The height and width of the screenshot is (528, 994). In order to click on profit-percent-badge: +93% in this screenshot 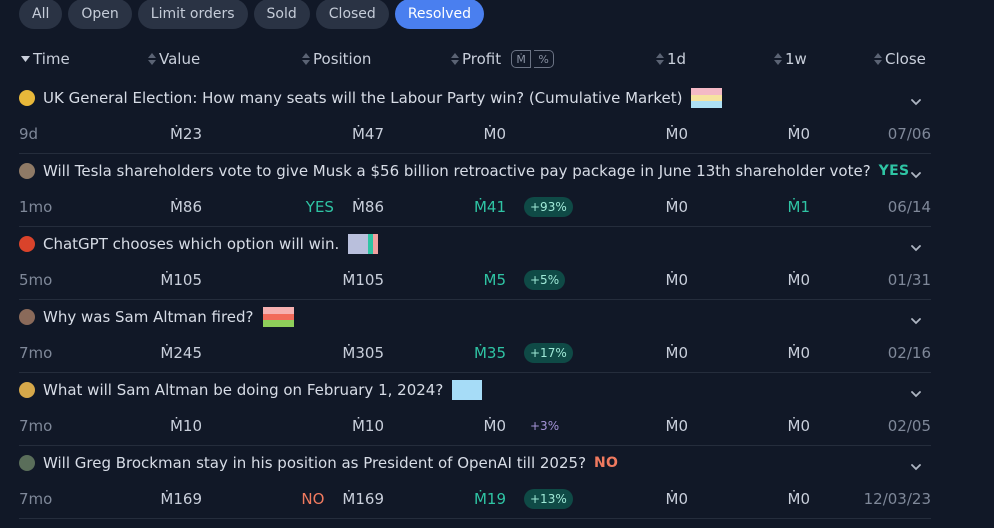, I will do `click(548, 207)`.